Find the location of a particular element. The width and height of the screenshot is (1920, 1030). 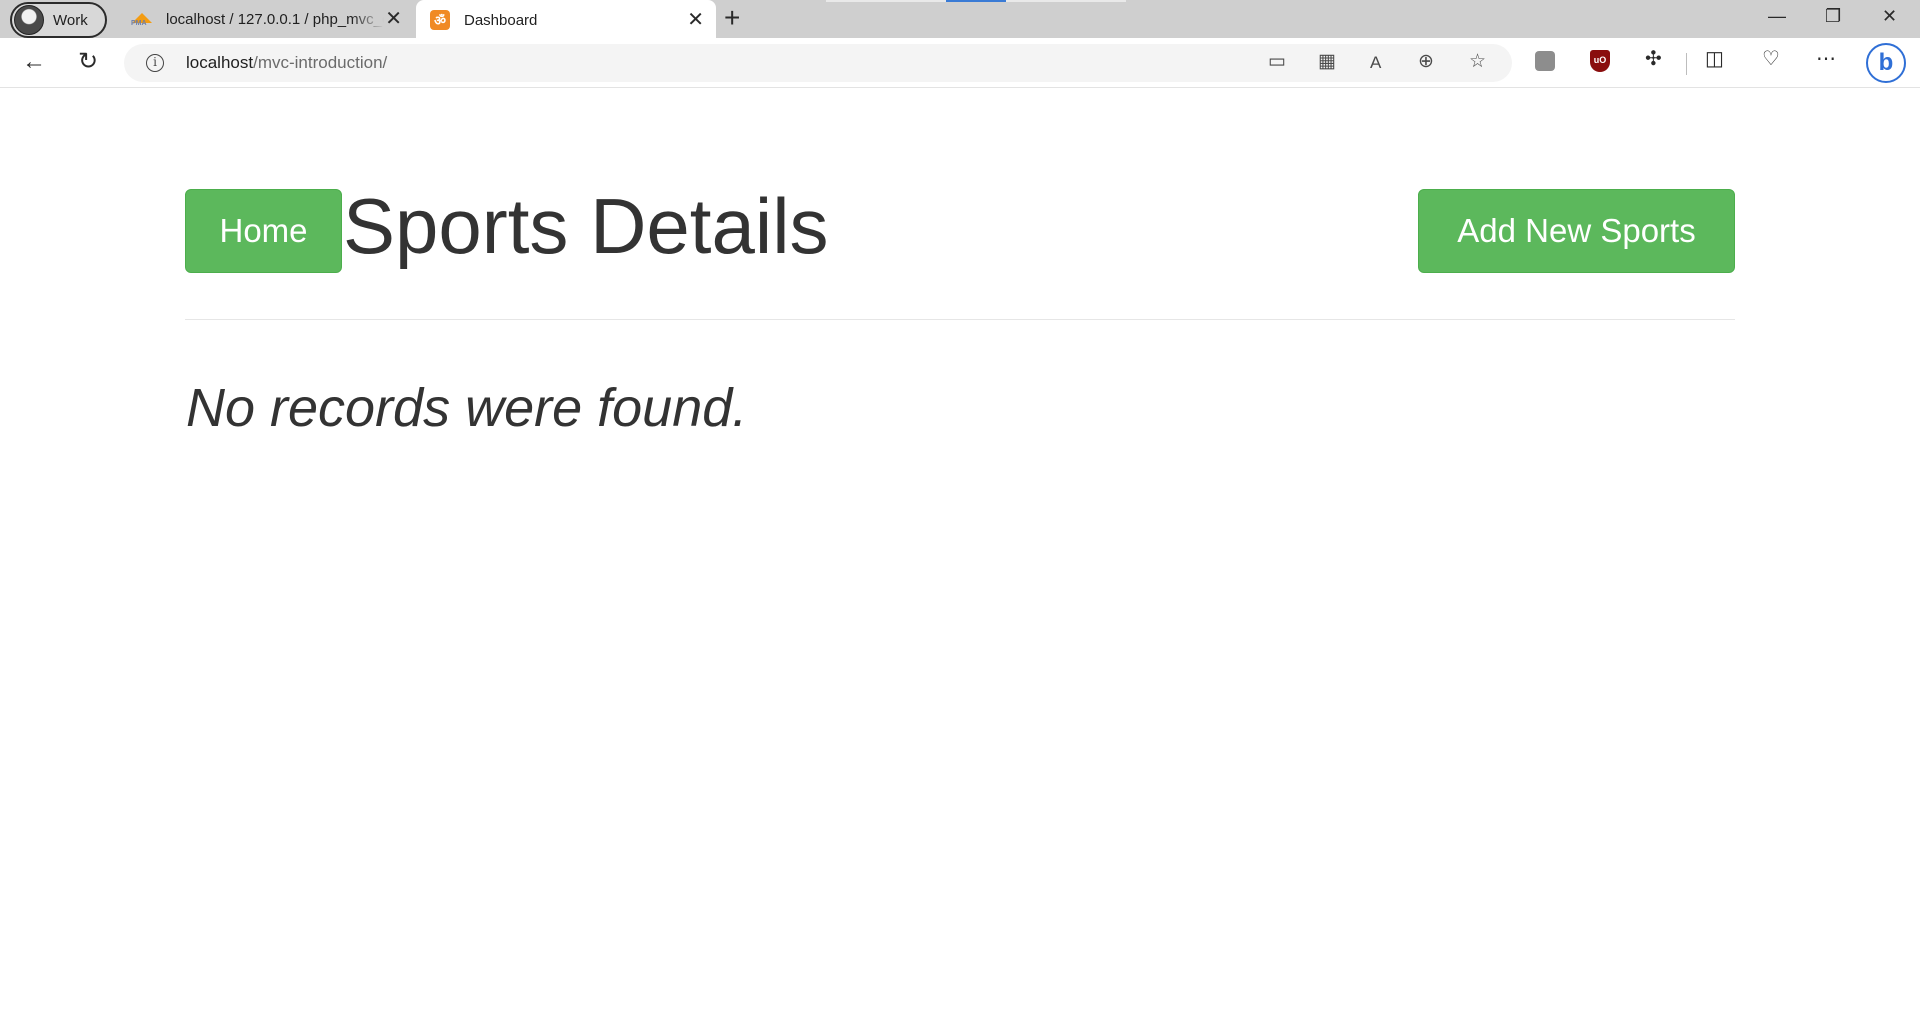

profile-label: Work is located at coordinates (70, 20).